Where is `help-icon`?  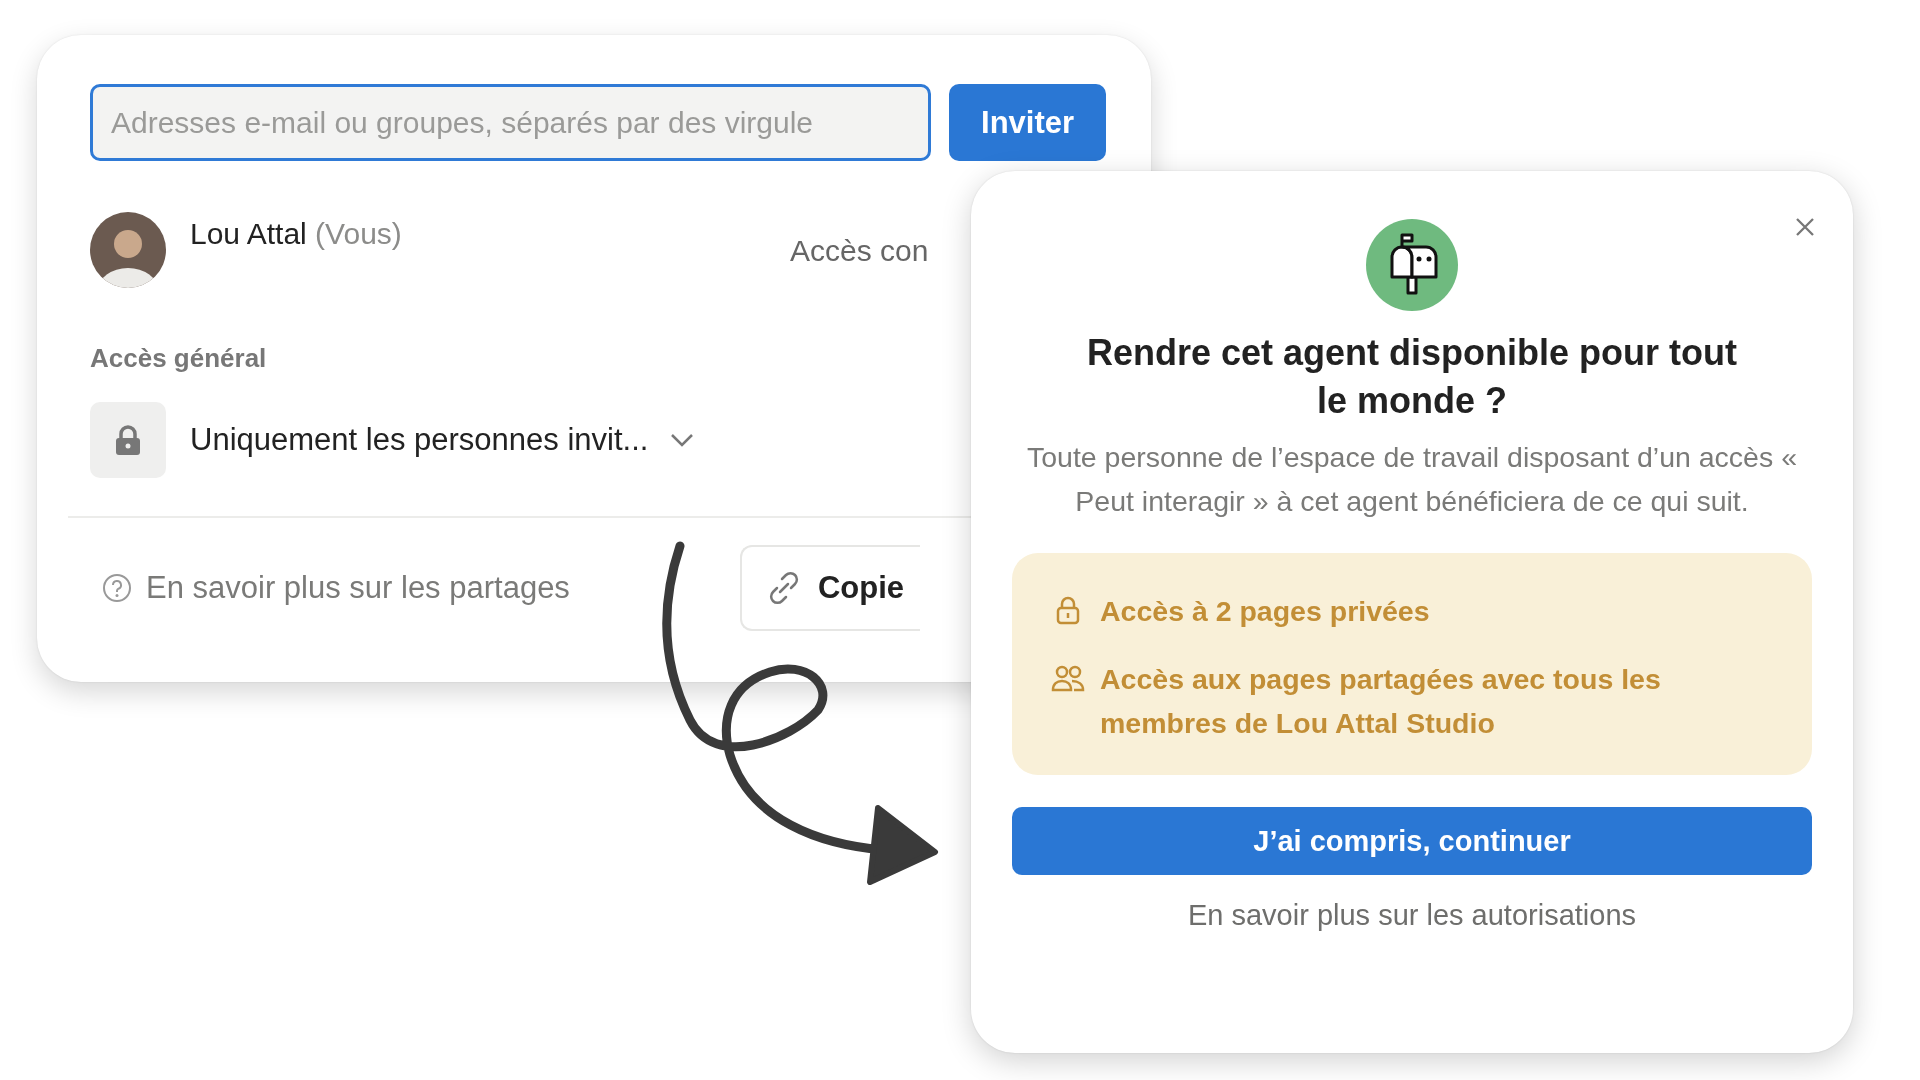 help-icon is located at coordinates (117, 588).